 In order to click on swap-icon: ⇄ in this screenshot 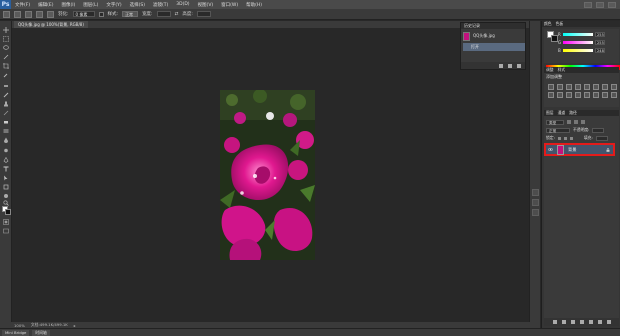, I will do `click(177, 14)`.